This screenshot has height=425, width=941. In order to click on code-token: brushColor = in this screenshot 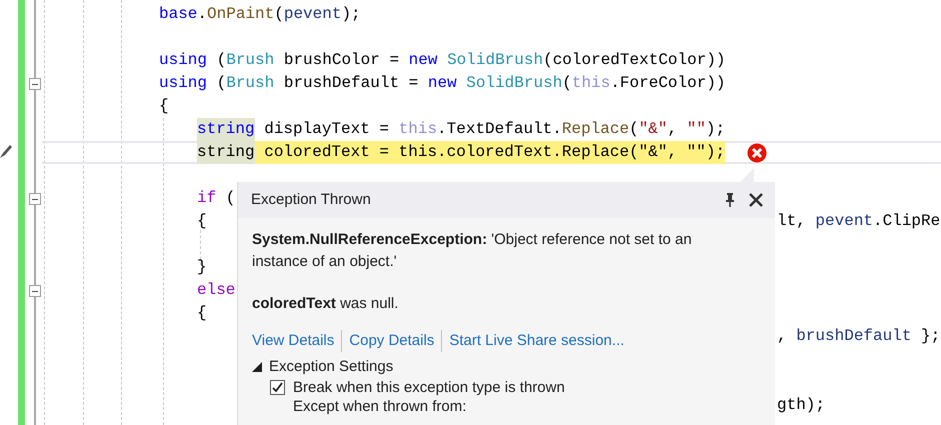, I will do `click(341, 60)`.